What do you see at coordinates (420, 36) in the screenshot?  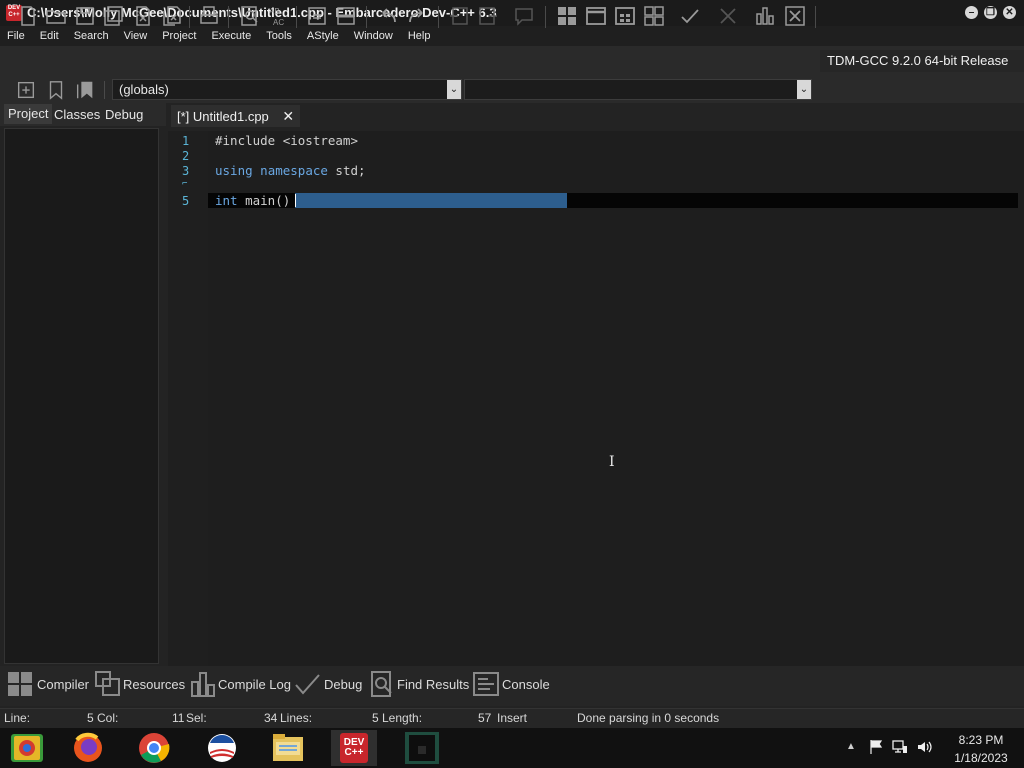 I see `menu-help: Help` at bounding box center [420, 36].